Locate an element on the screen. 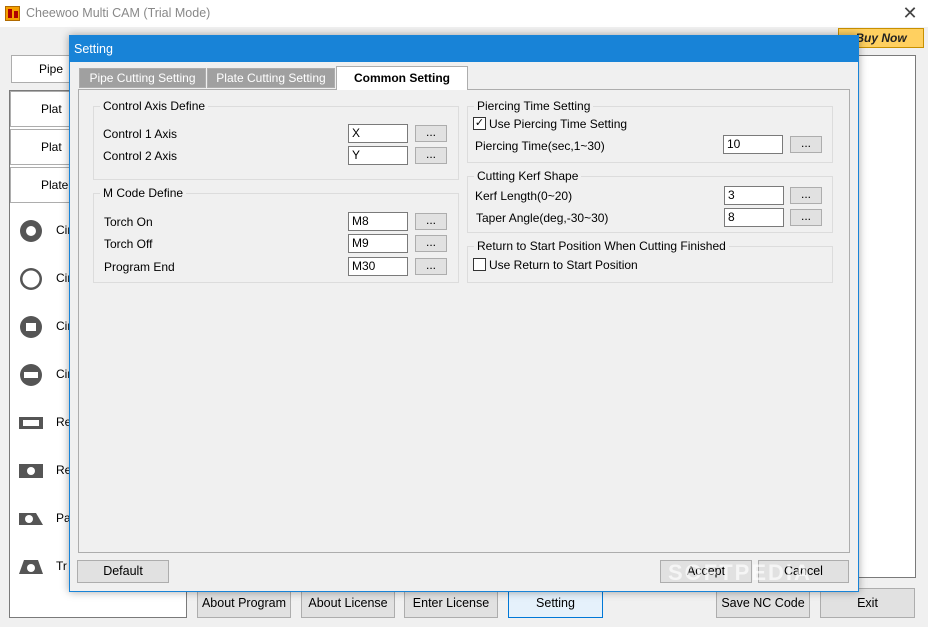  parallelogram-shape-icon is located at coordinates (31, 519).